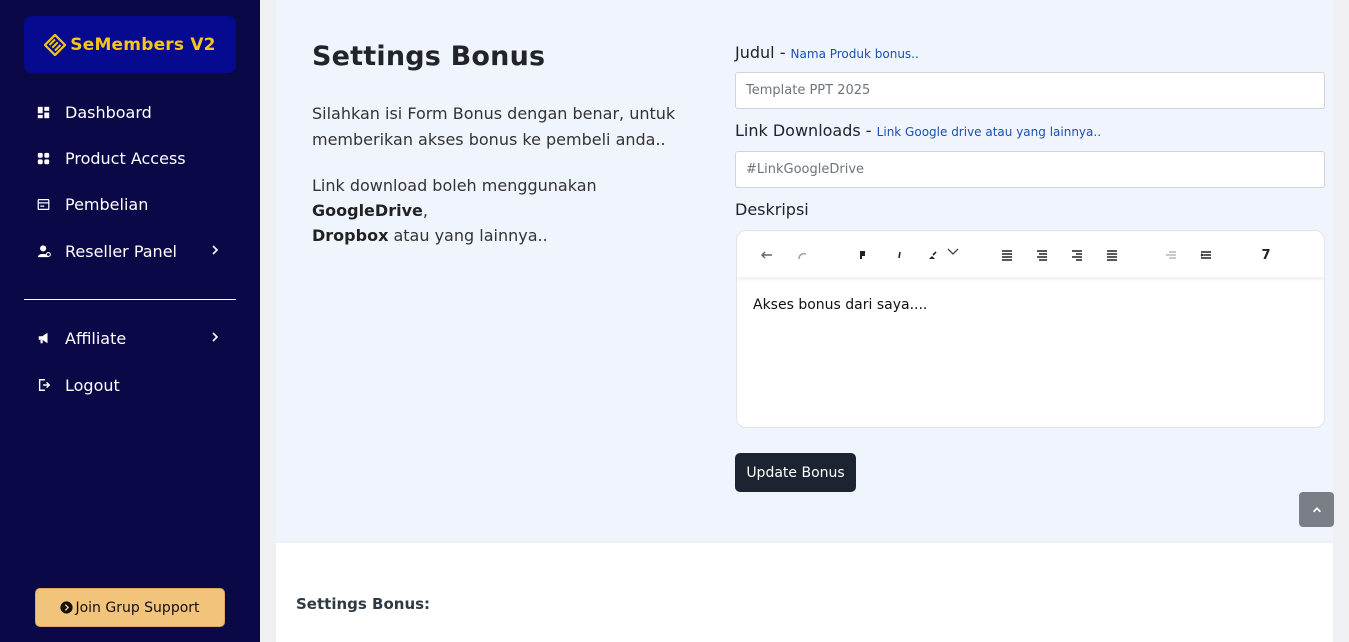 The width and height of the screenshot is (1349, 642). What do you see at coordinates (1007, 255) in the screenshot?
I see `align-left-icon` at bounding box center [1007, 255].